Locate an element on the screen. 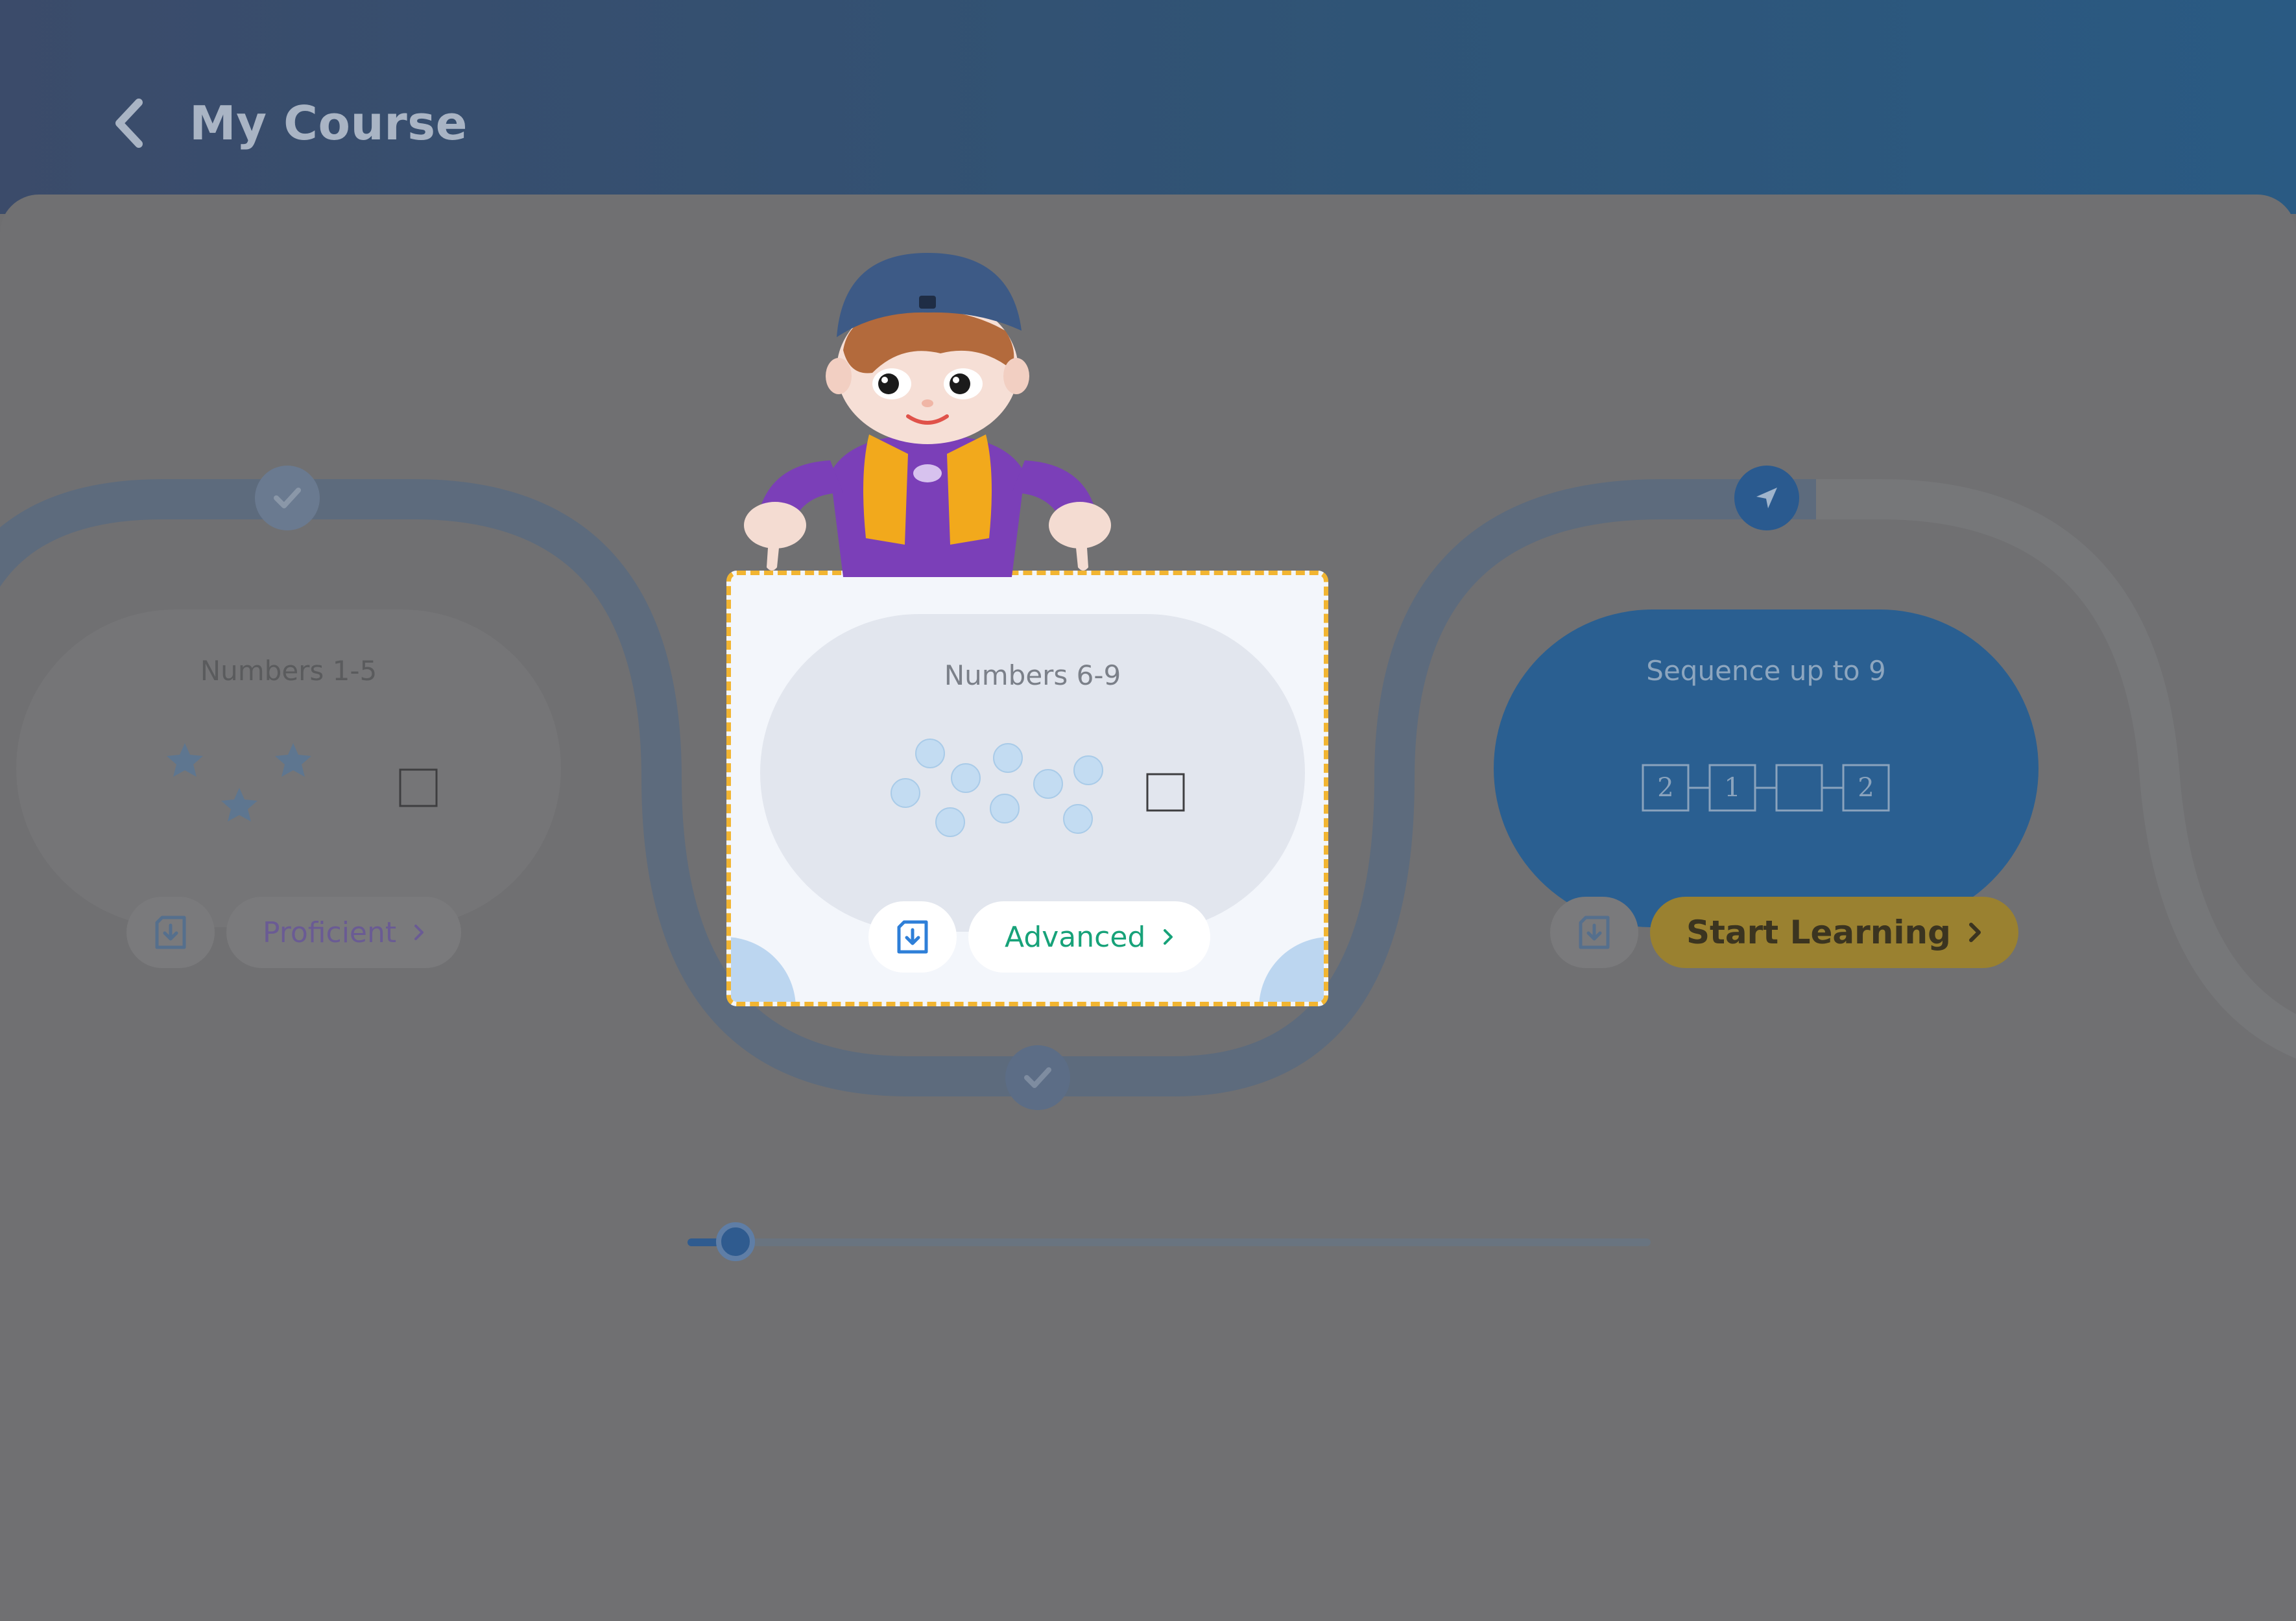  lesson-actions: Start Learning is located at coordinates (1784, 932).